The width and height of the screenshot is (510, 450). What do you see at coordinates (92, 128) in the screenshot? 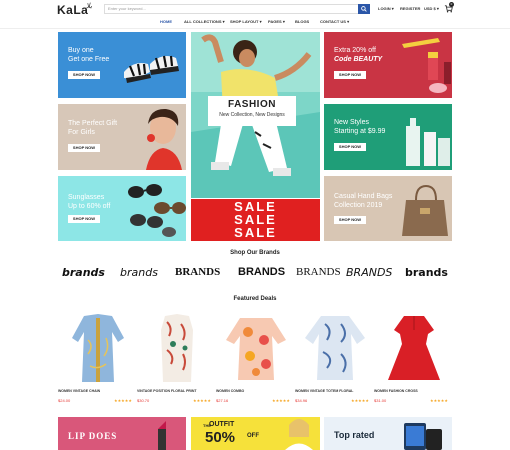
I see `banner-gift-text: The Perfect Gift For Girls` at bounding box center [92, 128].